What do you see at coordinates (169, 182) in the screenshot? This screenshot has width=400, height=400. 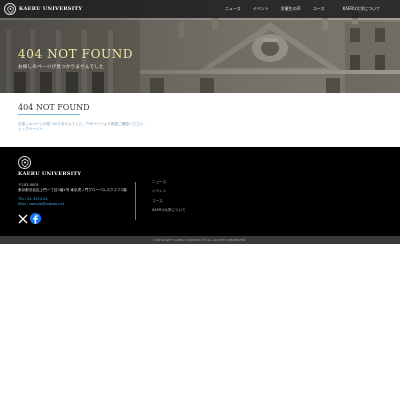 I see `footer-link-news: ニュース` at bounding box center [169, 182].